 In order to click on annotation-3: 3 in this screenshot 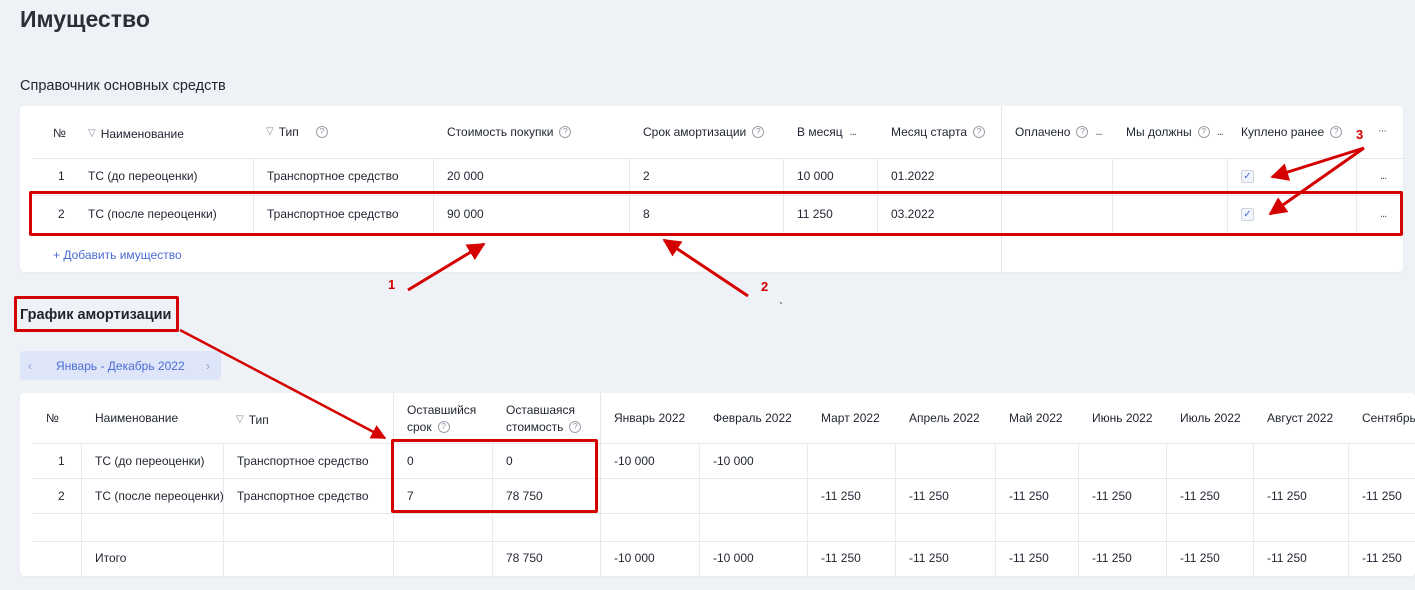, I will do `click(1360, 134)`.